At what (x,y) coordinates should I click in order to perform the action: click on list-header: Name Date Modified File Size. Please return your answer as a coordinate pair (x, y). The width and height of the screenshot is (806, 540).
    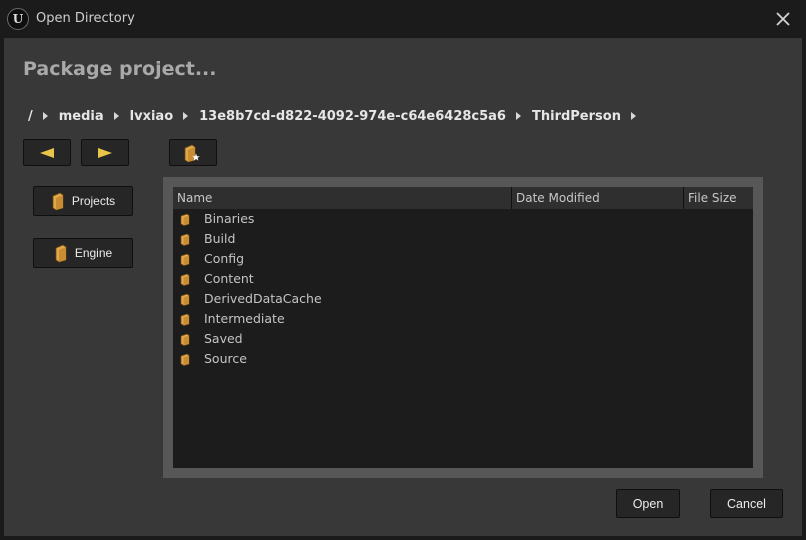
    Looking at the image, I should click on (463, 198).